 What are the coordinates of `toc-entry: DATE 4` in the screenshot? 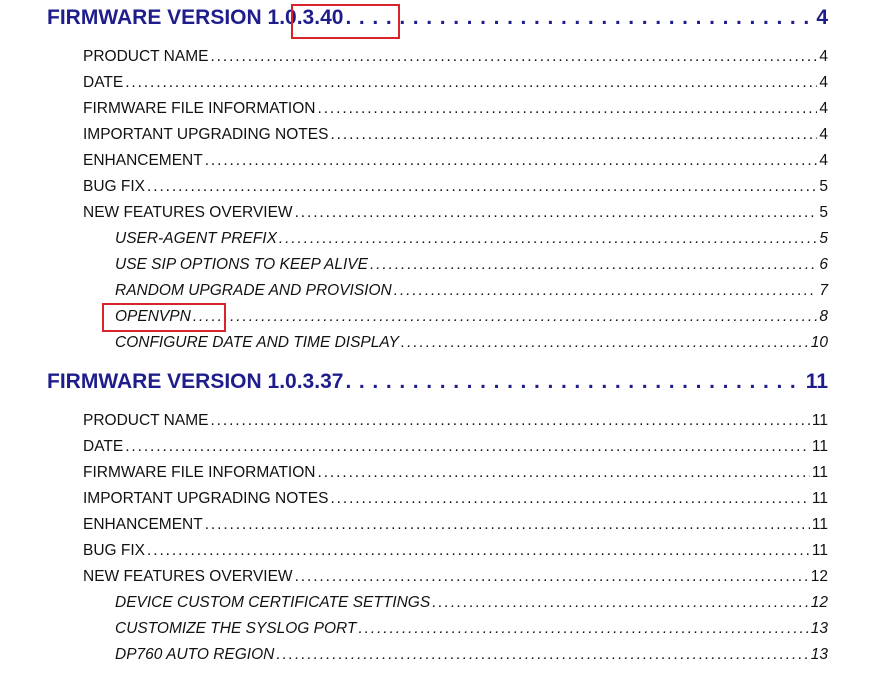 It's located at (455, 84).